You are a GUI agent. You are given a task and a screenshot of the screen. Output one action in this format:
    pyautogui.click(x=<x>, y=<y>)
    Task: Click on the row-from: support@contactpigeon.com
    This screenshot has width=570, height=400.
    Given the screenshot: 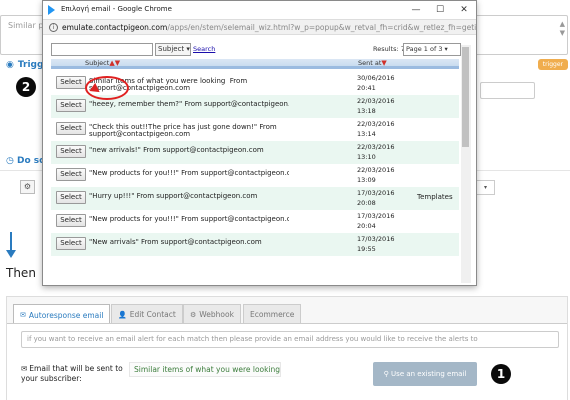 What is the action you would take?
    pyautogui.click(x=140, y=134)
    